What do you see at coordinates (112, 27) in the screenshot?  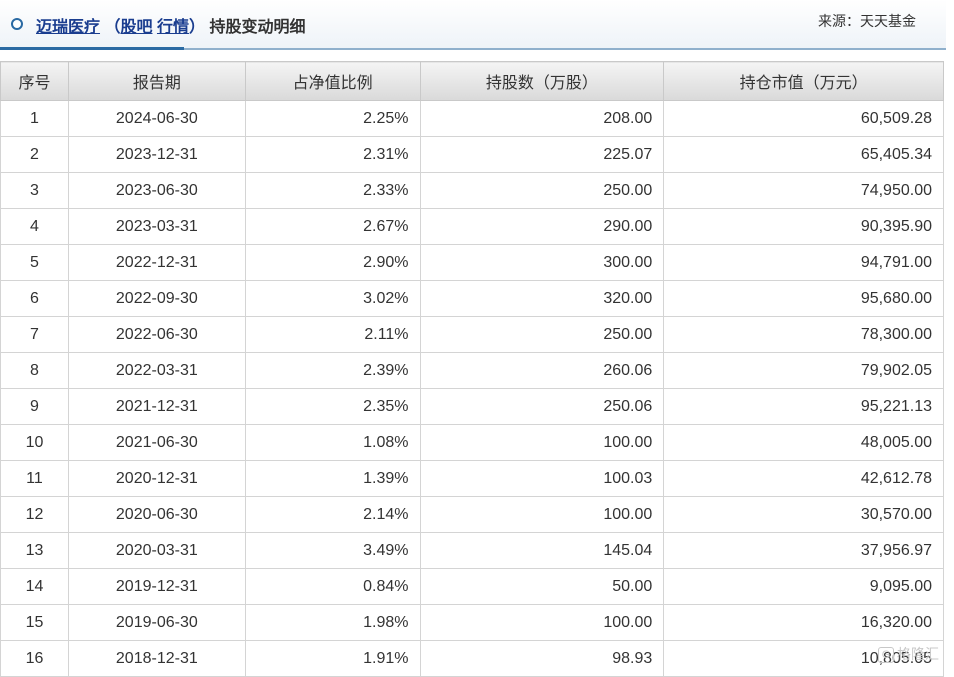 I see `open-paren: （` at bounding box center [112, 27].